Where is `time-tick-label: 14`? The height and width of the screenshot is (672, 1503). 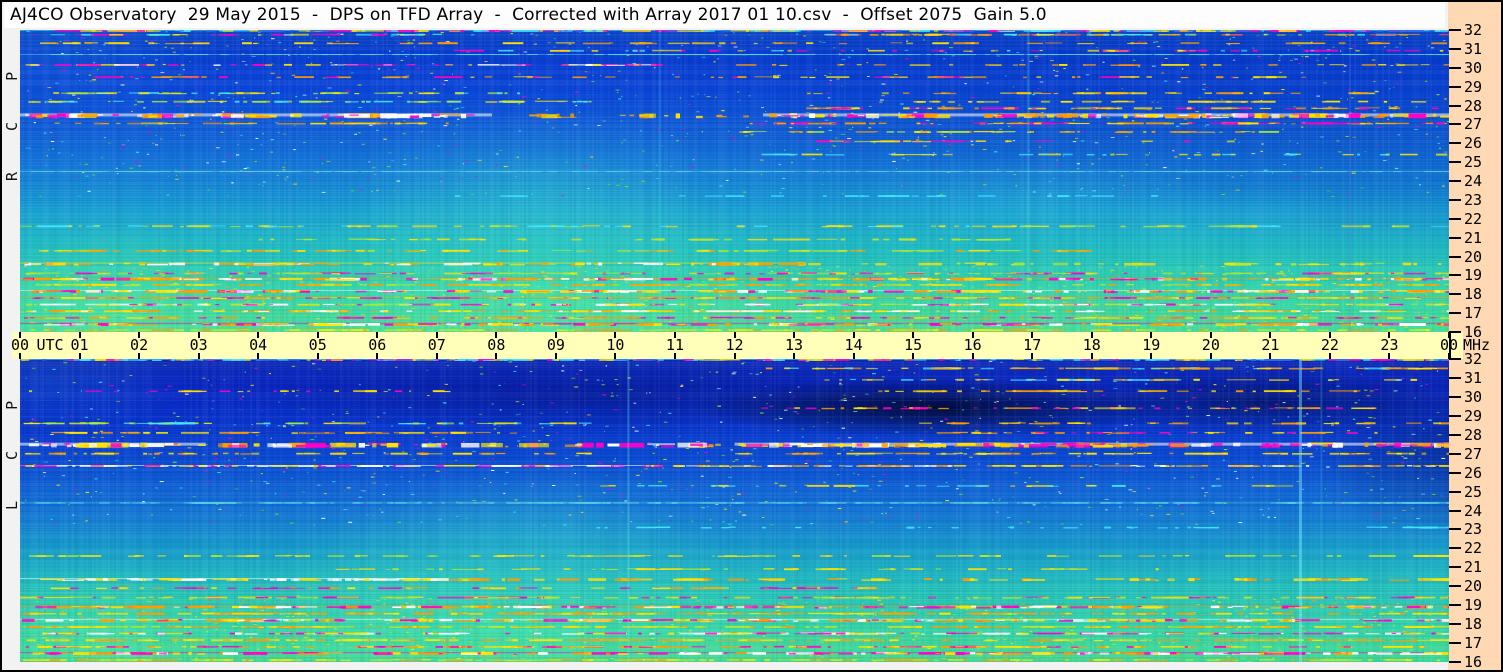
time-tick-label: 14 is located at coordinates (853, 345).